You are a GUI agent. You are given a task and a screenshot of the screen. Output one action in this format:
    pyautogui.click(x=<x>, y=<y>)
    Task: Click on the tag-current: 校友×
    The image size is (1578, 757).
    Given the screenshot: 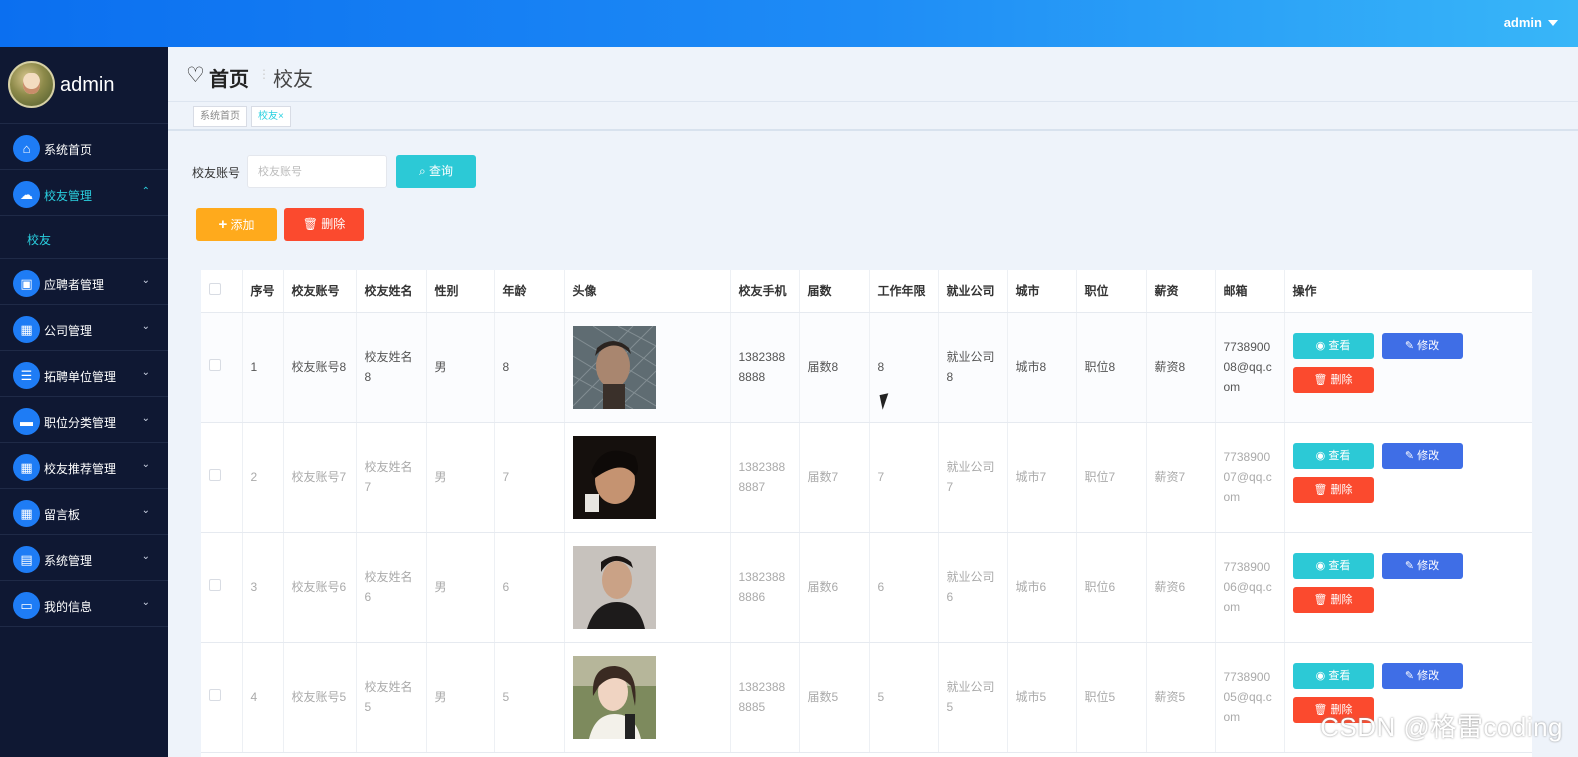 What is the action you would take?
    pyautogui.click(x=271, y=116)
    